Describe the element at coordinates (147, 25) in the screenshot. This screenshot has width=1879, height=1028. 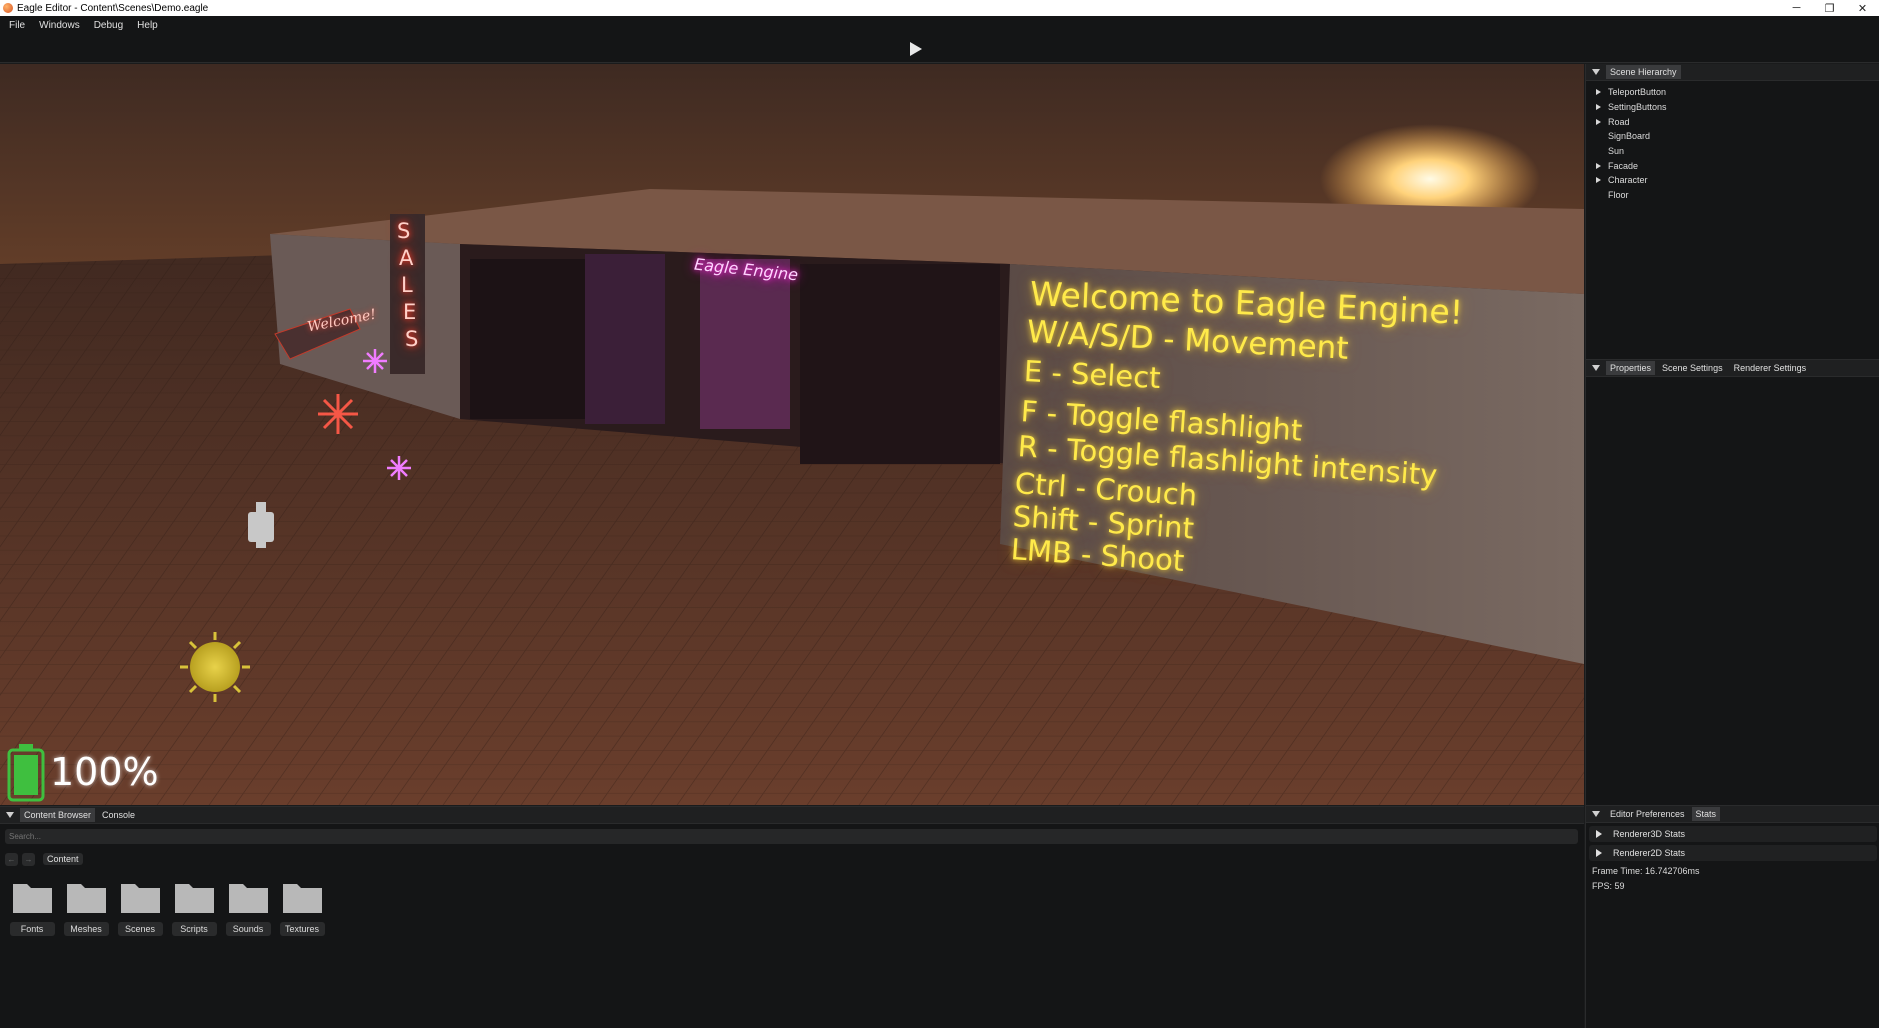
I see `menu-help: Help` at that location.